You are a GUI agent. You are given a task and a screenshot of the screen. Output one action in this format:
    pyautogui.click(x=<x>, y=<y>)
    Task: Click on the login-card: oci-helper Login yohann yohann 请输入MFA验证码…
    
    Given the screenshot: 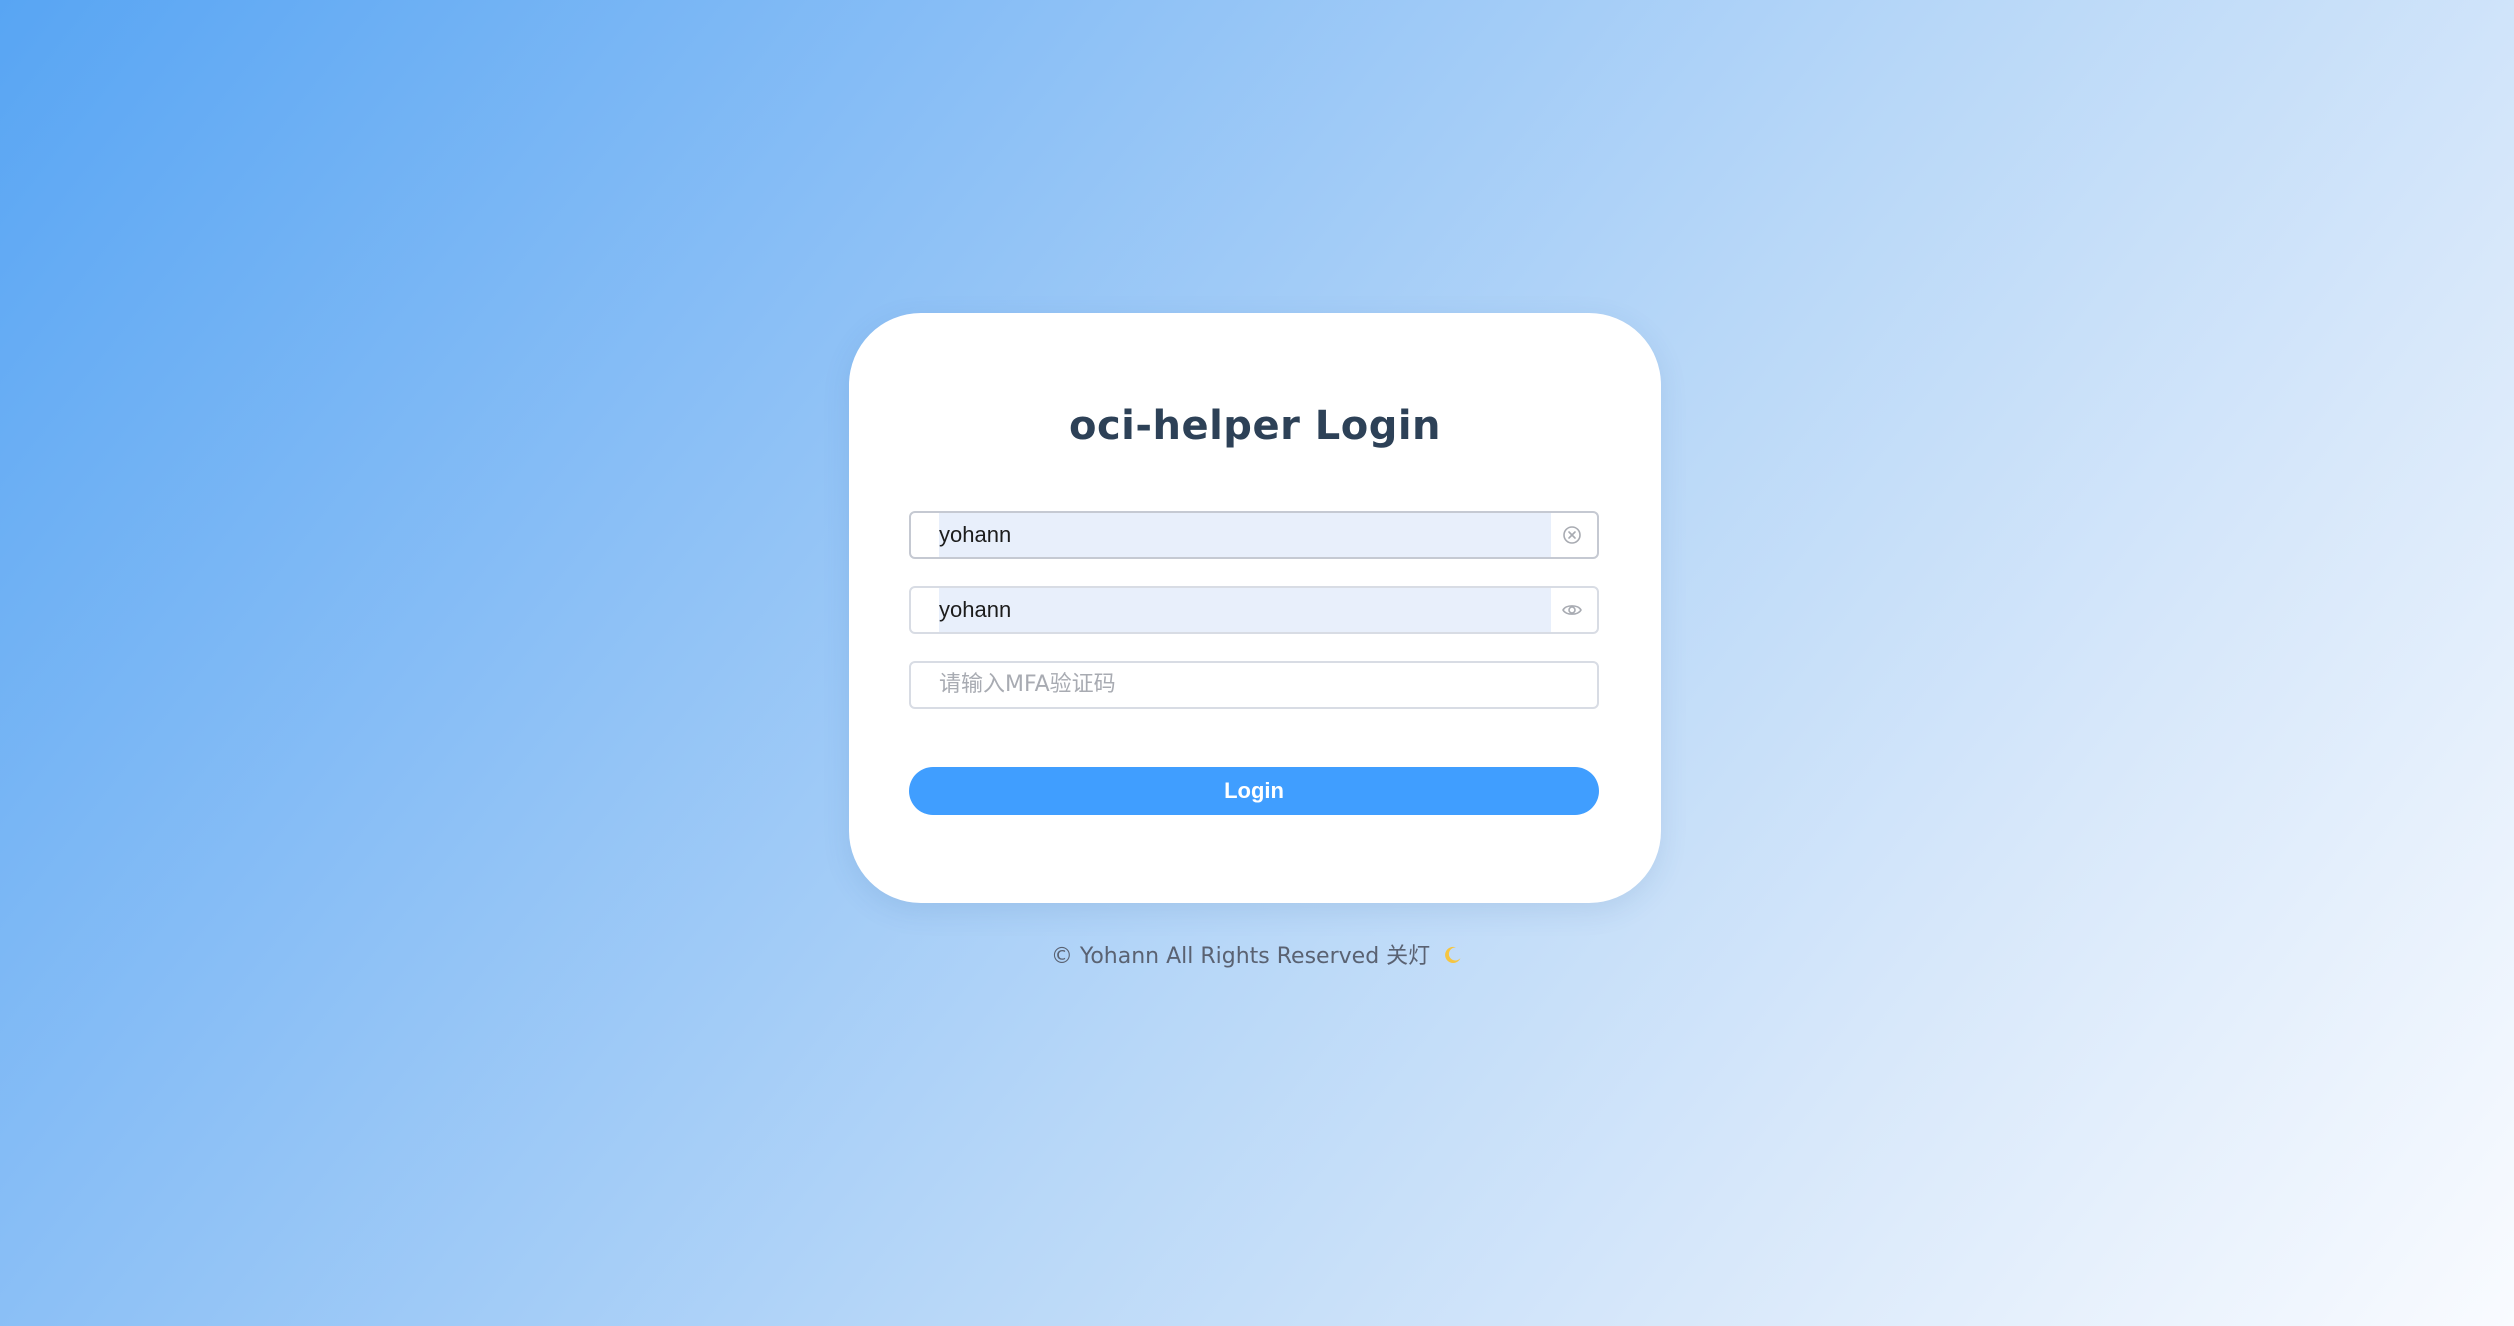 What is the action you would take?
    pyautogui.click(x=1255, y=608)
    